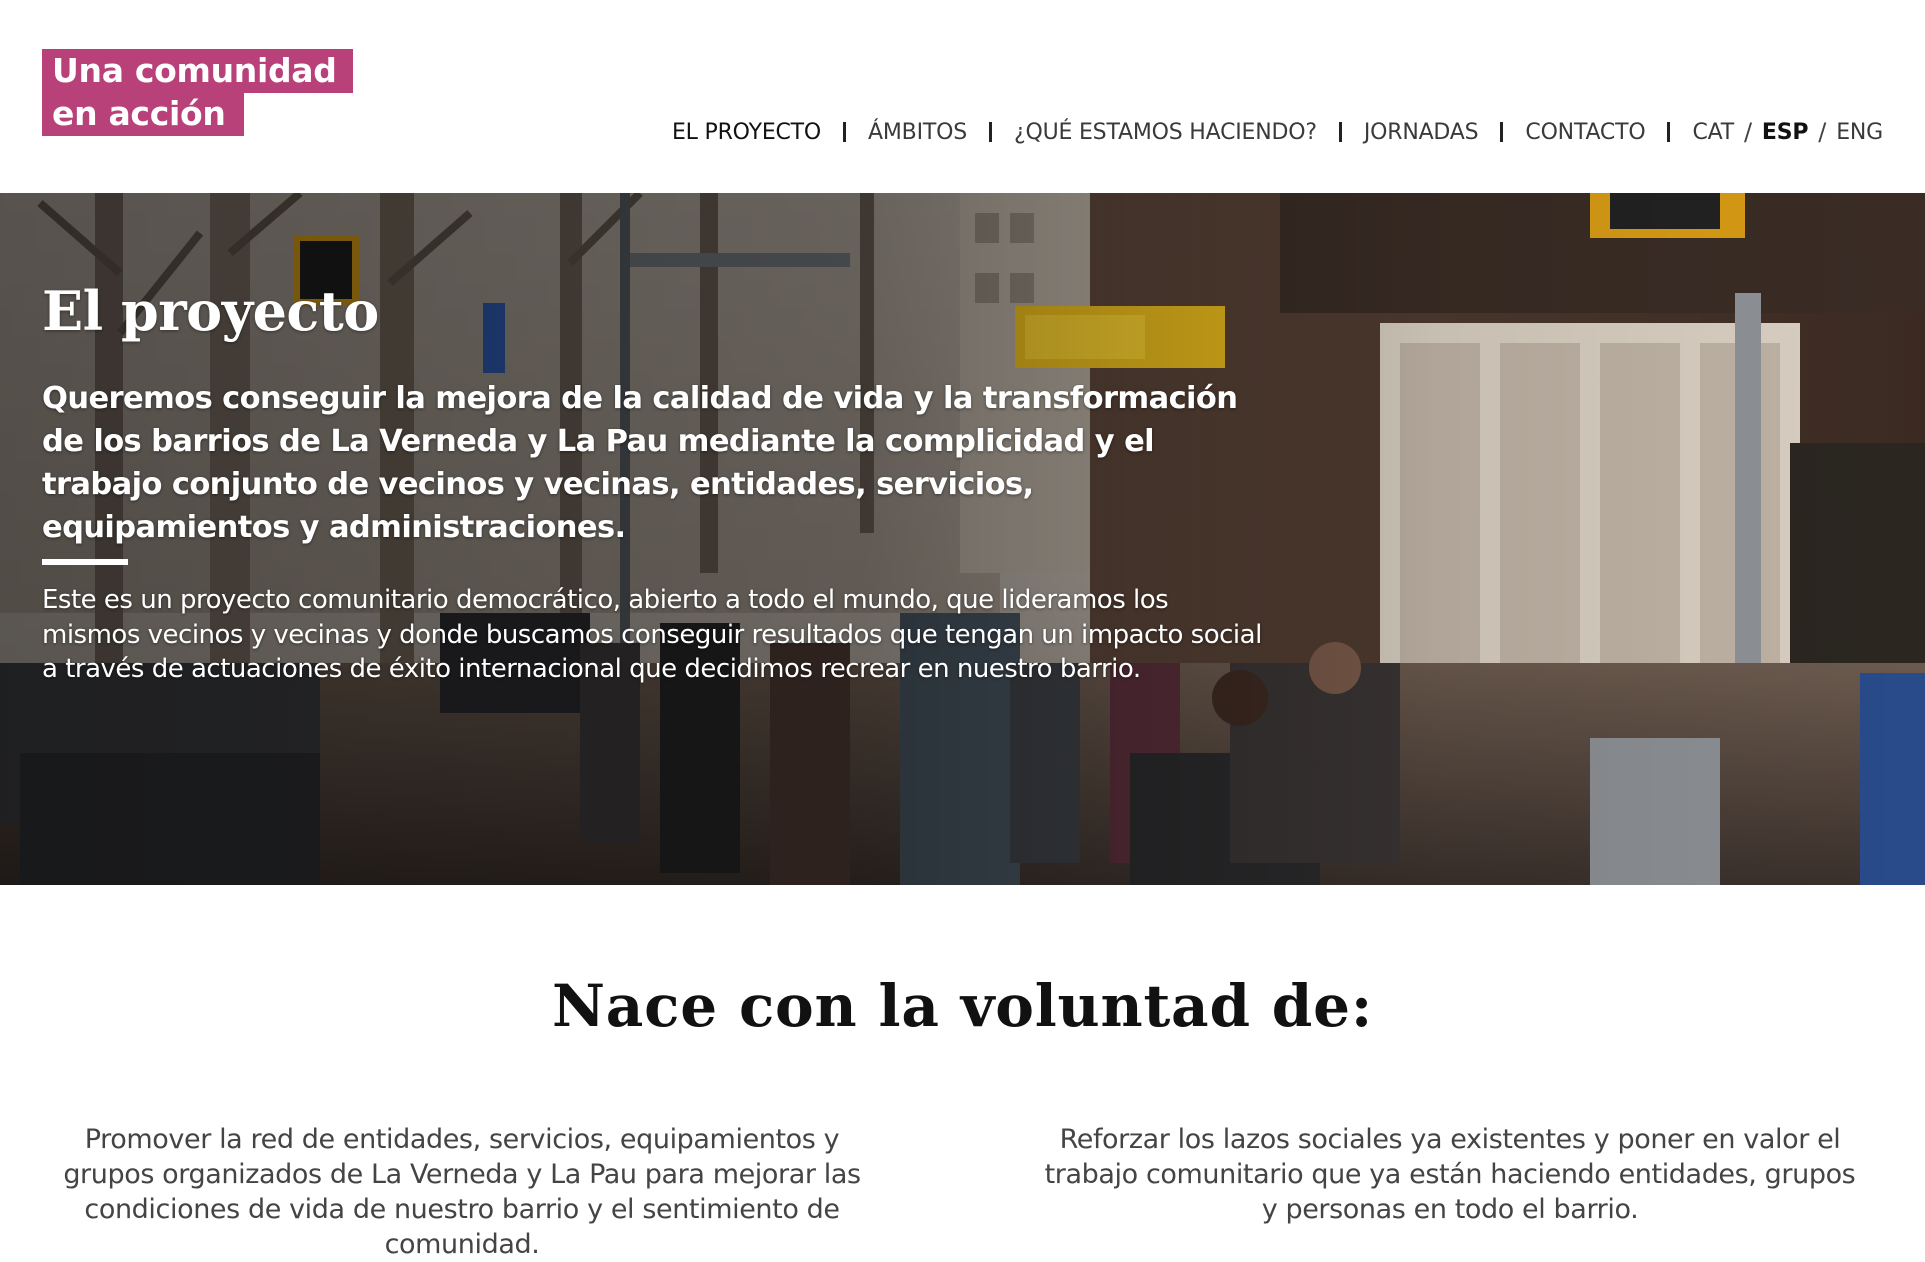 The image size is (1925, 1262). What do you see at coordinates (1165, 132) in the screenshot?
I see `nav-que-estamos-haciendo: ¿QUÉ ESTAMOS HACIENDO?` at bounding box center [1165, 132].